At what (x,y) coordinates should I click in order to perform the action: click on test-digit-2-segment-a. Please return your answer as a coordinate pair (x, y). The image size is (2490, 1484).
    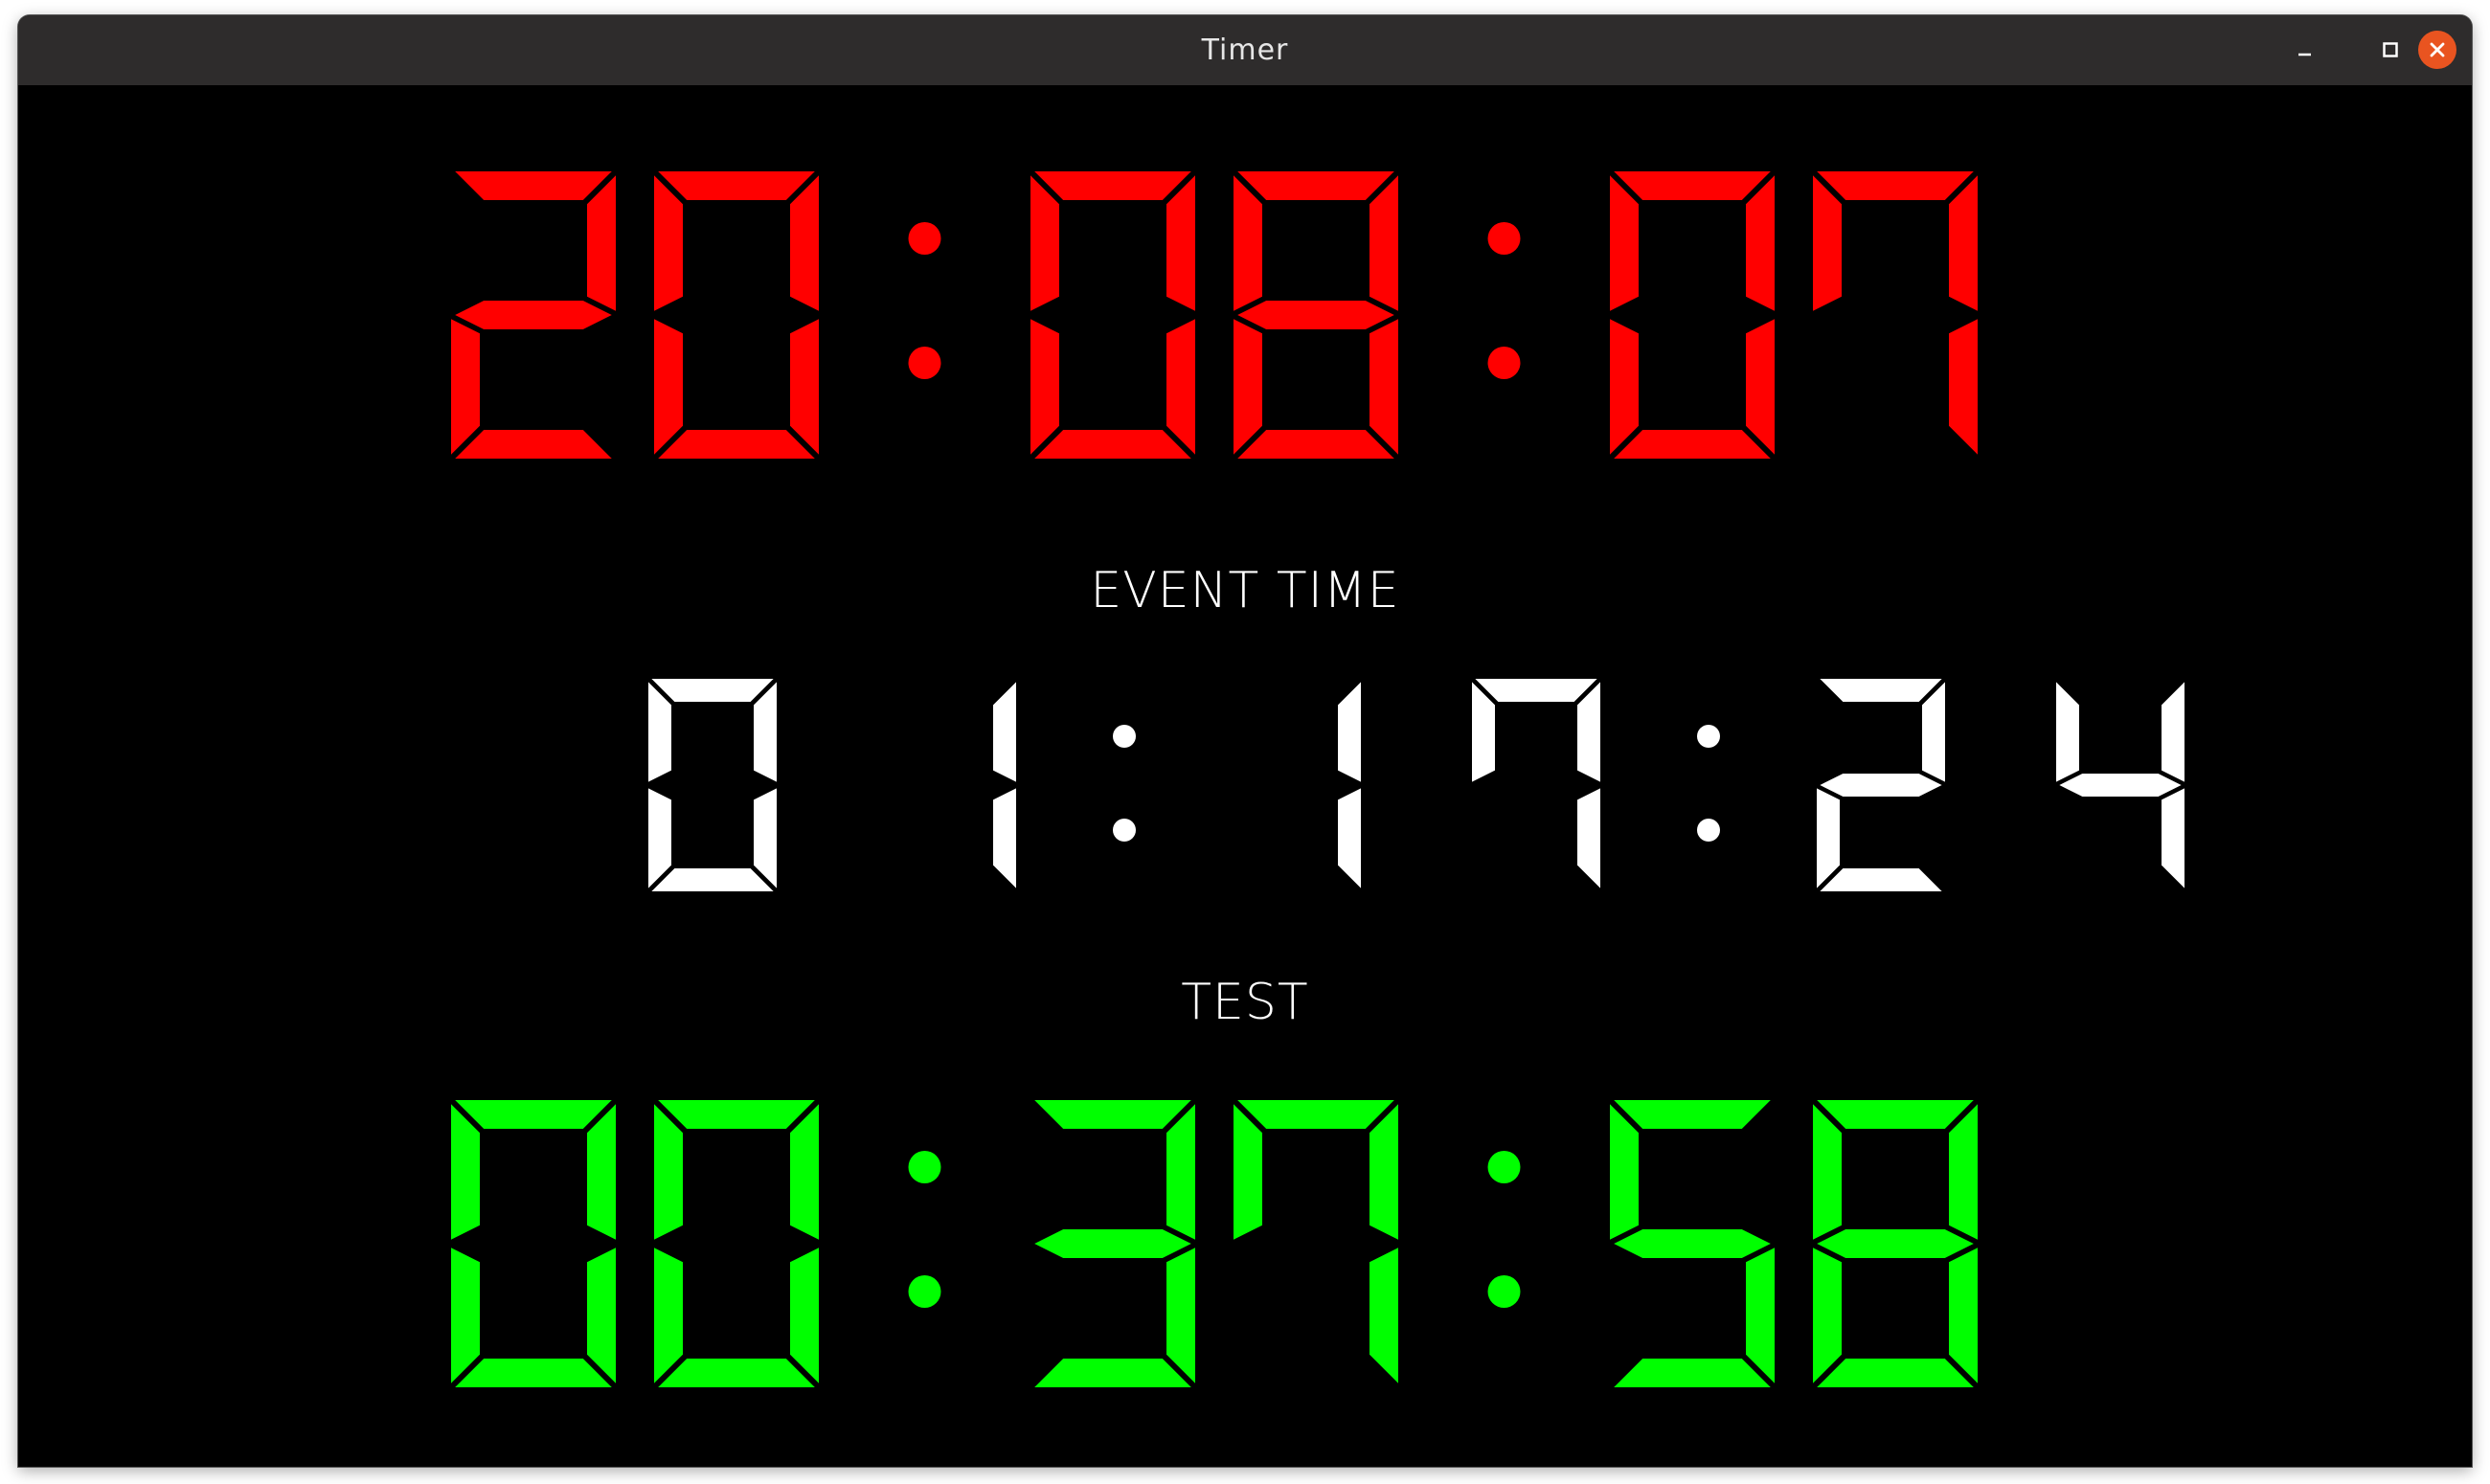
    Looking at the image, I should click on (1112, 1114).